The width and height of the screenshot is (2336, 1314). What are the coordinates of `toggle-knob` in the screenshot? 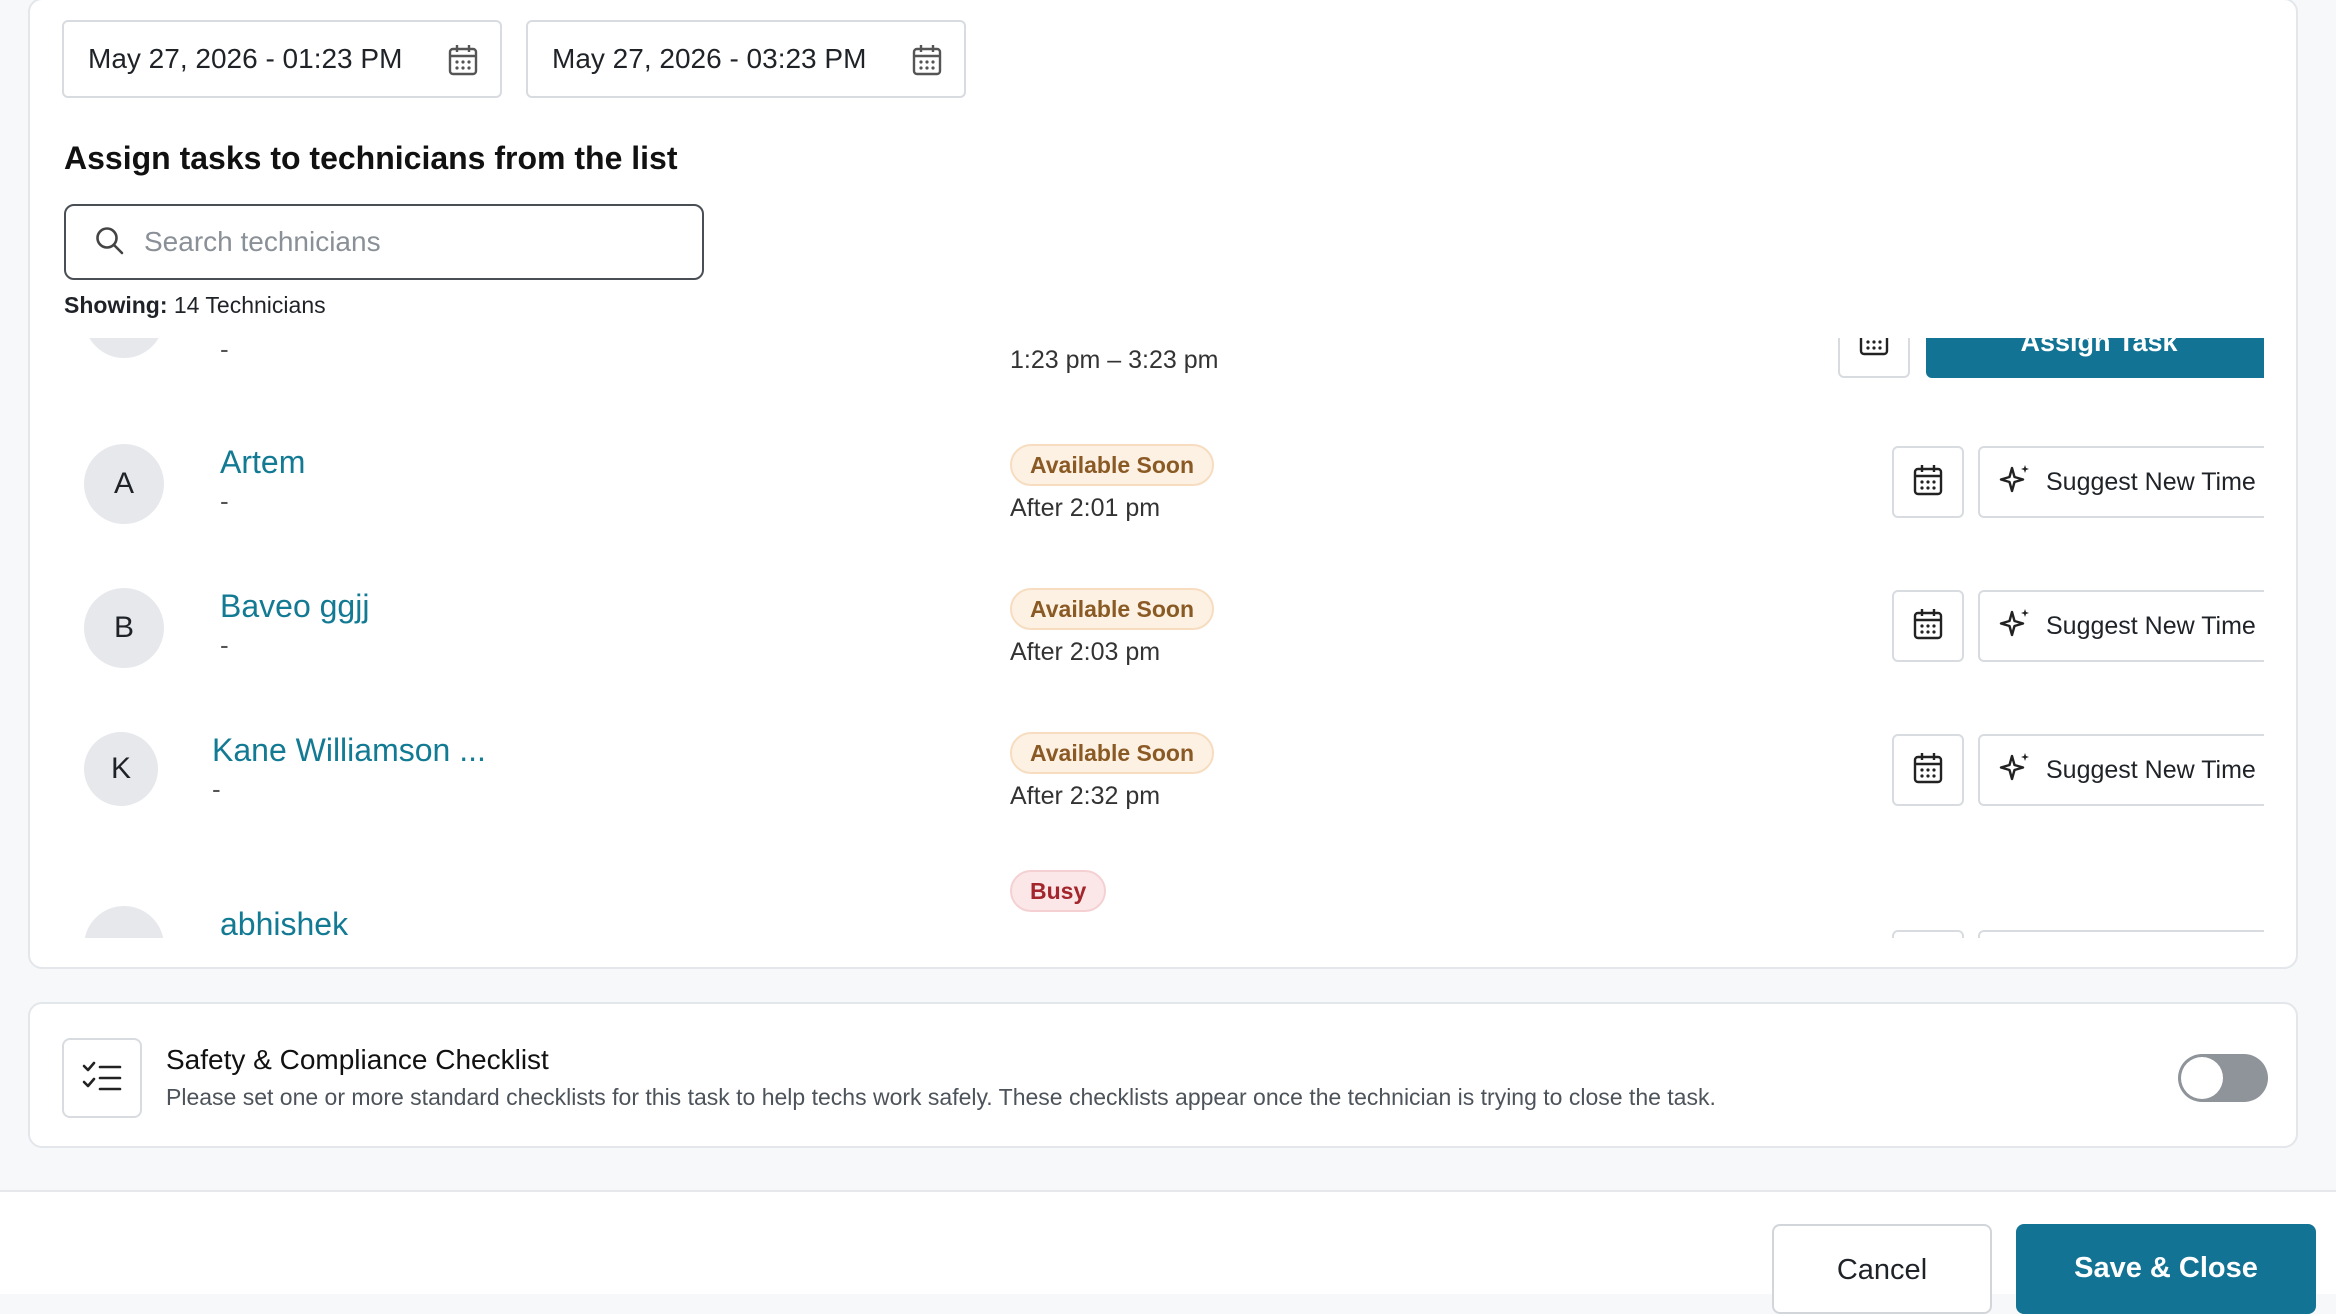 It's located at (2202, 1078).